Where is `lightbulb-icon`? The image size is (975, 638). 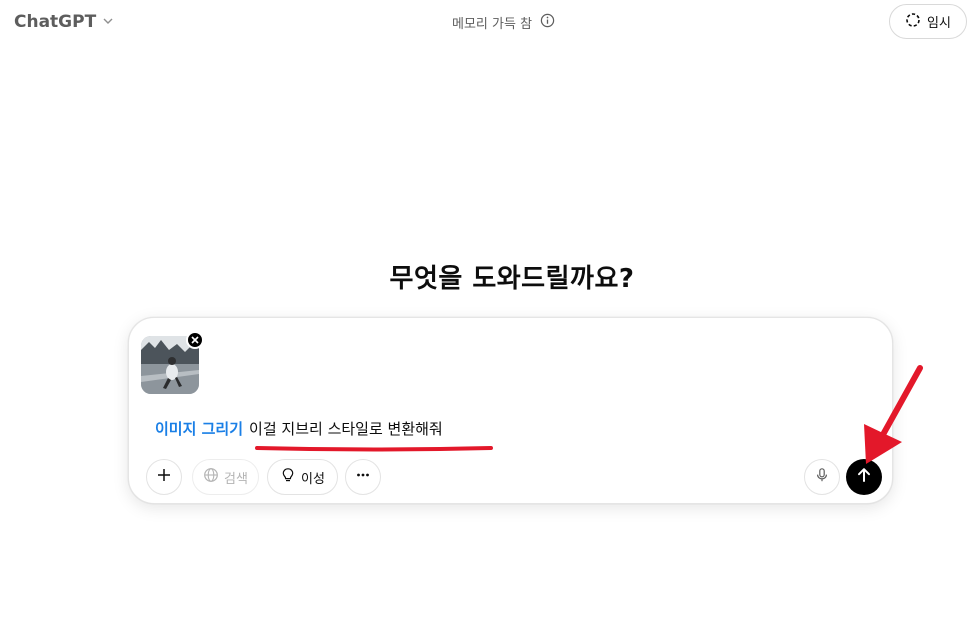 lightbulb-icon is located at coordinates (288, 477).